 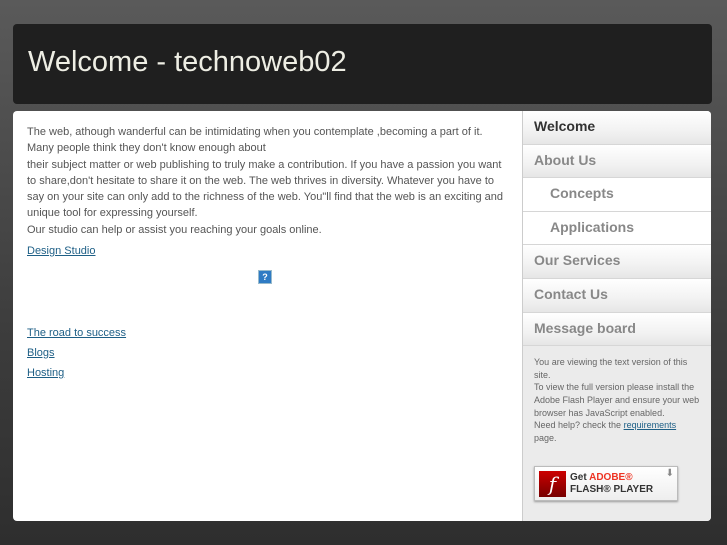 I want to click on nav-message-board: Message board, so click(x=617, y=329).